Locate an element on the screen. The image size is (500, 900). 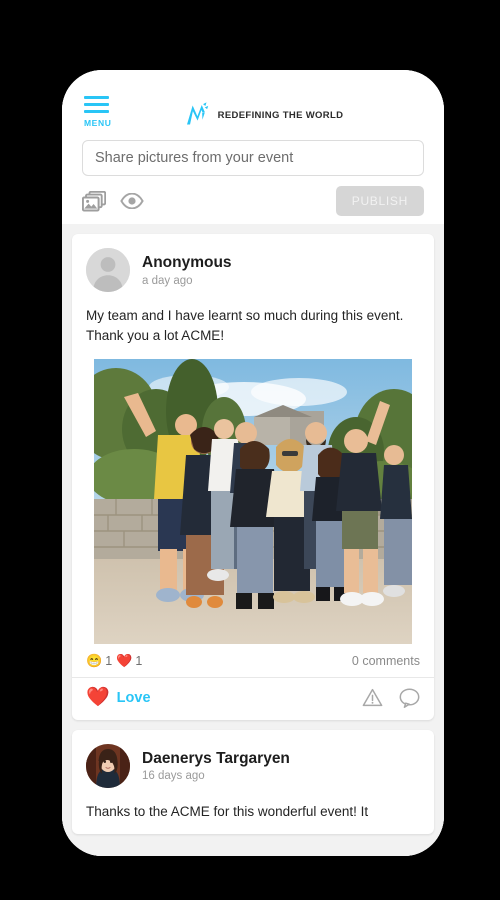
reaction-item: 😁 1 is located at coordinates (99, 661).